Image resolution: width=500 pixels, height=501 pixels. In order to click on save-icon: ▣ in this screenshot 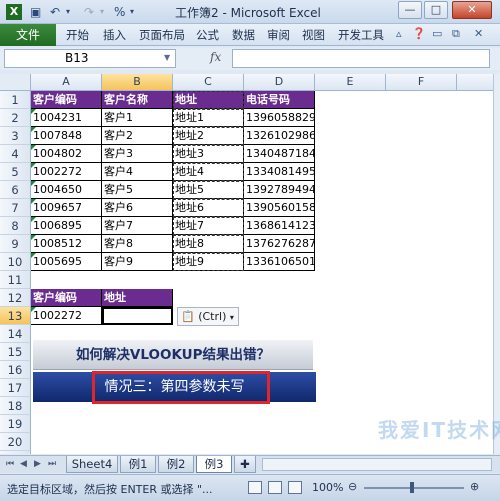, I will do `click(35, 12)`.